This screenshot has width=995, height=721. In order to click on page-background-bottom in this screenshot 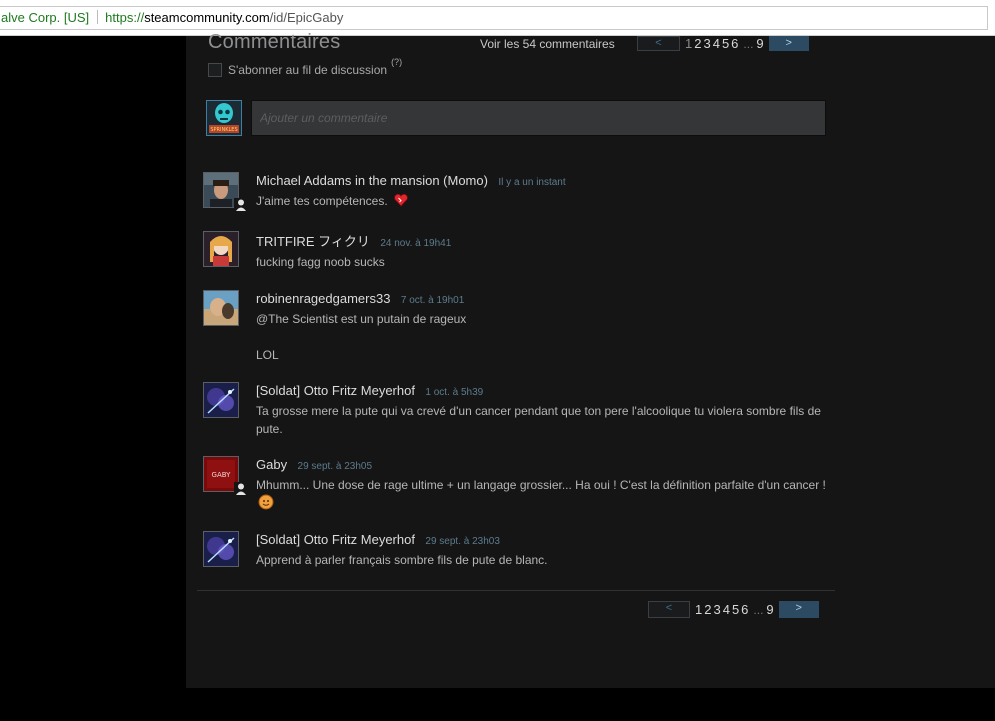, I will do `click(590, 704)`.